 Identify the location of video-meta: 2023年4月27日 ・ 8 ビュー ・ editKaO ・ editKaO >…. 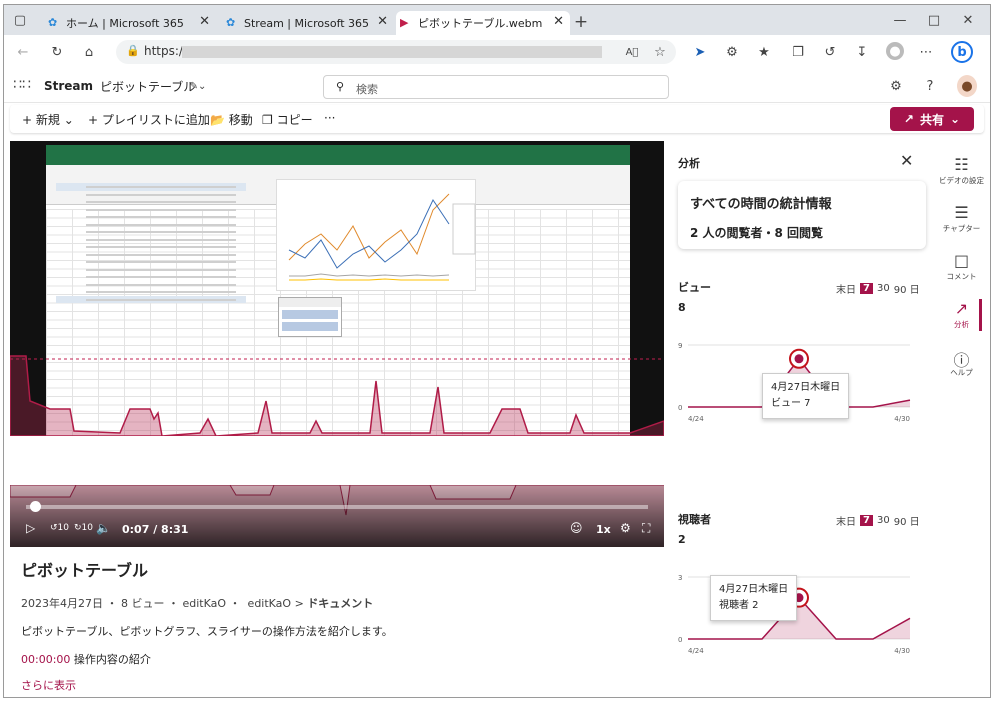
(197, 603).